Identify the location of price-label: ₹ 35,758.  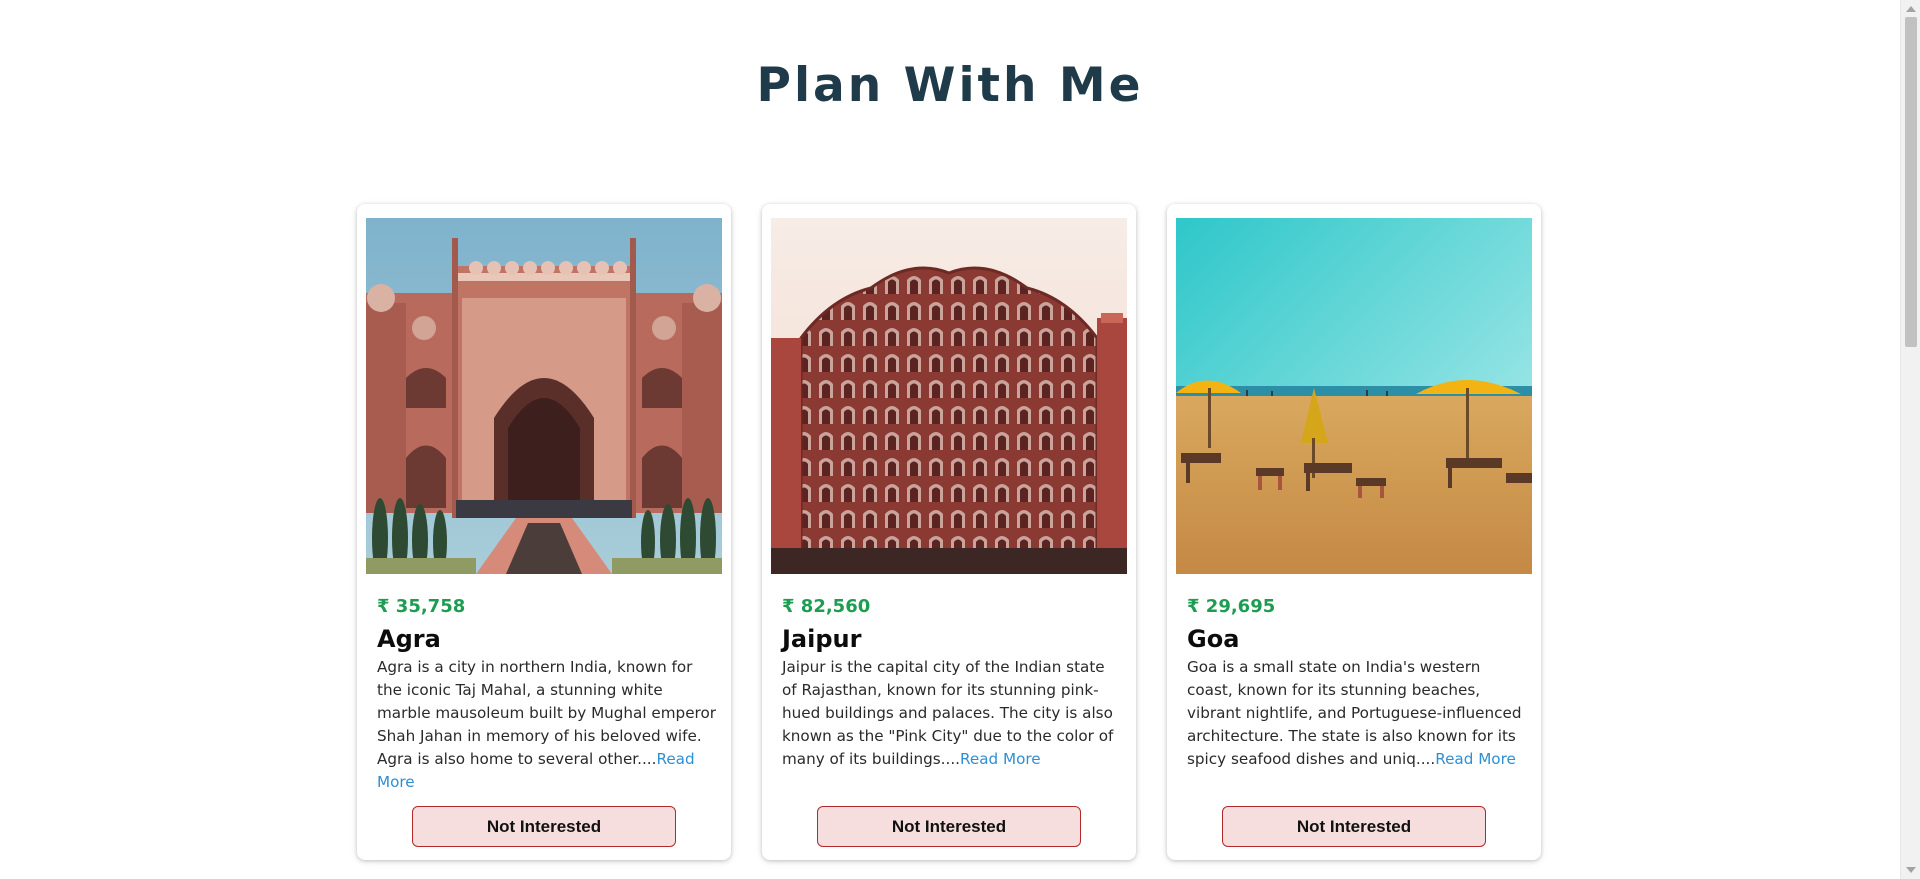
(421, 606).